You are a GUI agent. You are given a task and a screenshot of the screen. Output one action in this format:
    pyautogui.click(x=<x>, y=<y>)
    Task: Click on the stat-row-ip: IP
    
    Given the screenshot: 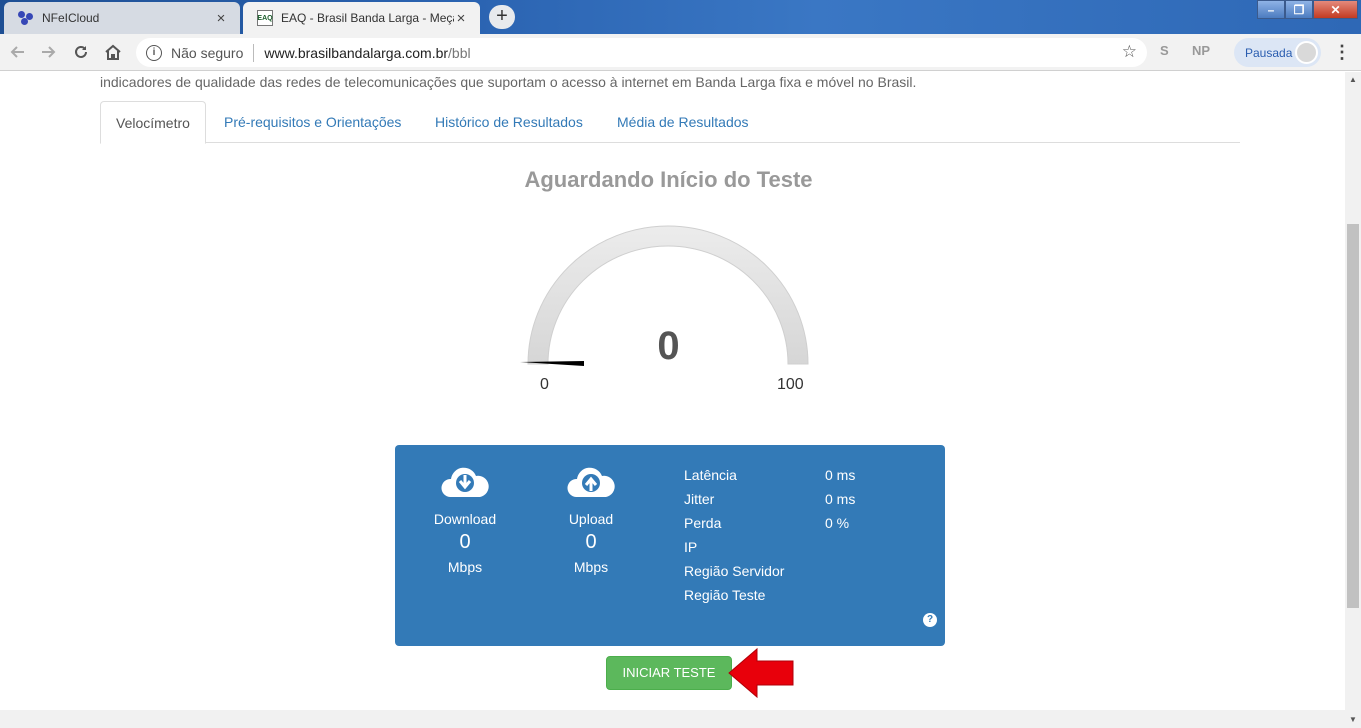 What is the action you would take?
    pyautogui.click(x=769, y=551)
    